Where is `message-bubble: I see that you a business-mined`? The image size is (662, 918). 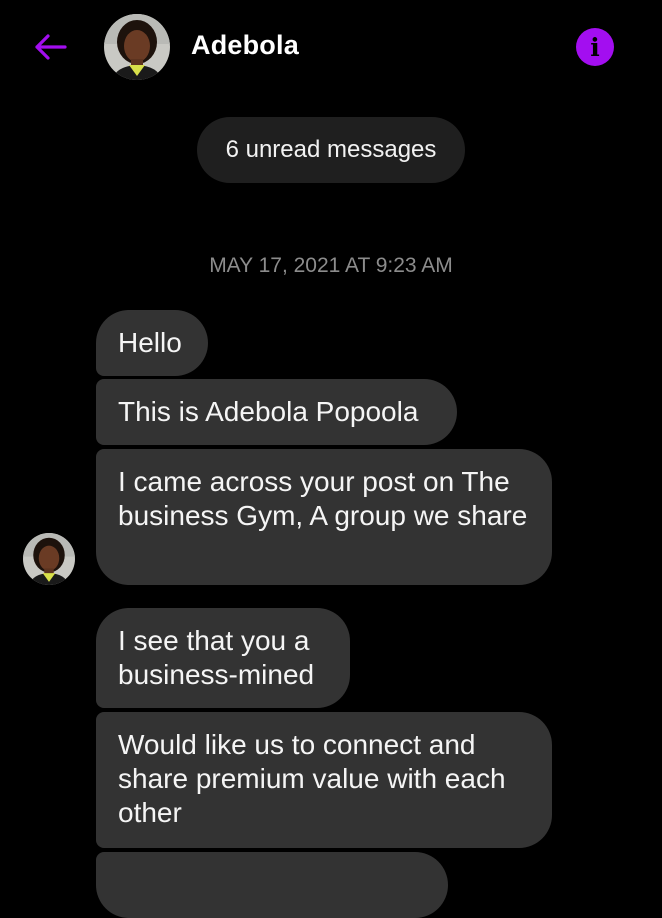
message-bubble: I see that you a business-mined is located at coordinates (223, 658).